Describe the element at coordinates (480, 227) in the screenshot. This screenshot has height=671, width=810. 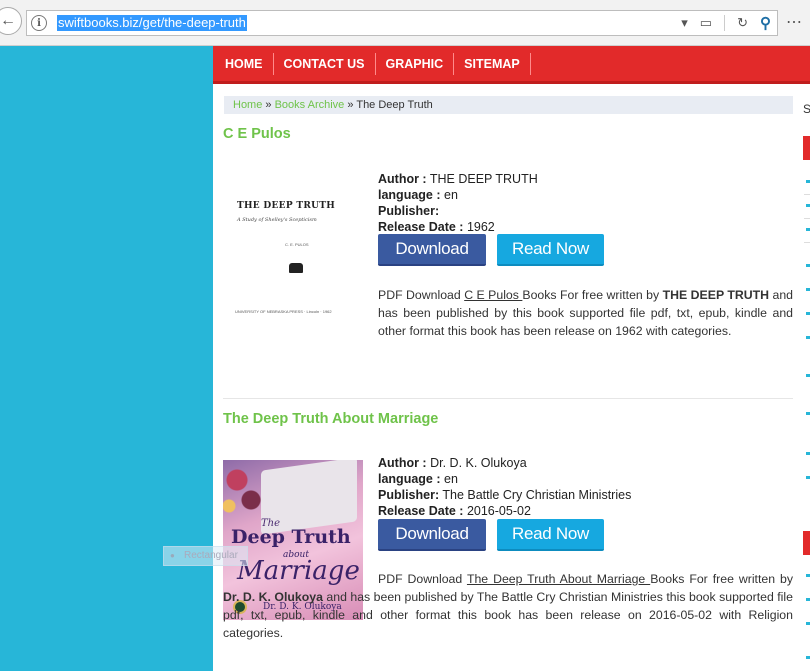
I see `release-value: 1962` at that location.